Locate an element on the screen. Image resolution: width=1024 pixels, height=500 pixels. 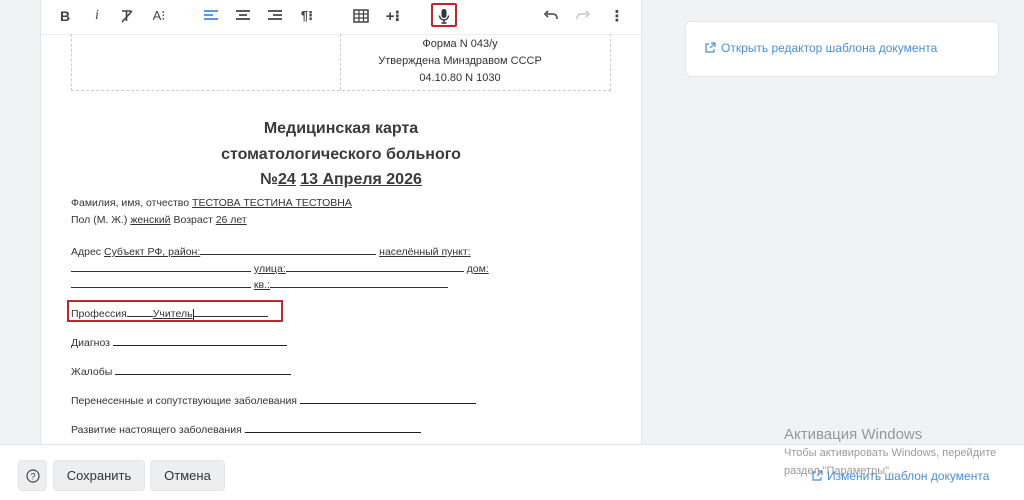
more-button: ⋮ is located at coordinates (617, 16).